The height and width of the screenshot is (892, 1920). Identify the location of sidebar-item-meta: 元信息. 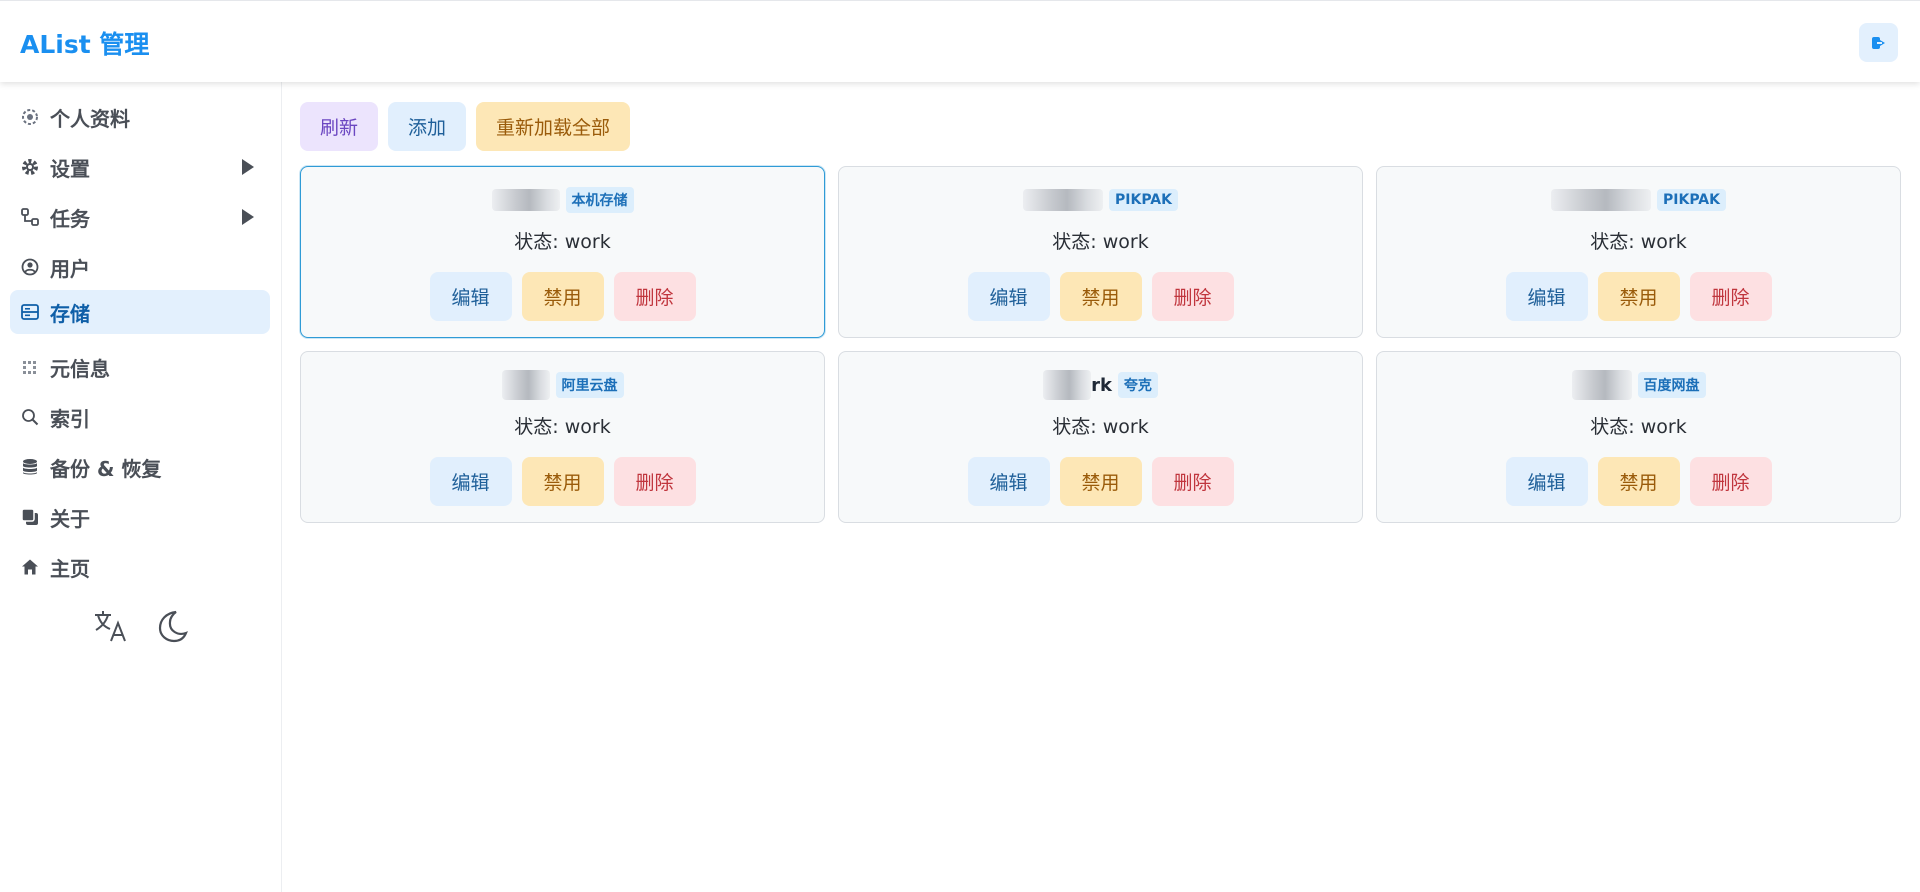
(140, 367).